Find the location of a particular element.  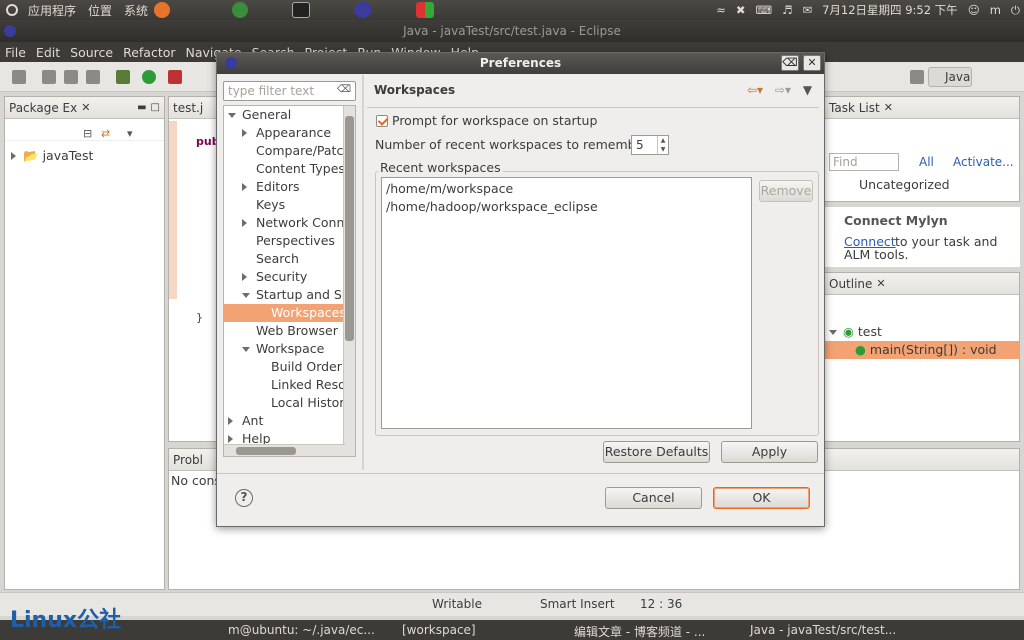

back-arrow-icon: ⇦▾ is located at coordinates (755, 90).